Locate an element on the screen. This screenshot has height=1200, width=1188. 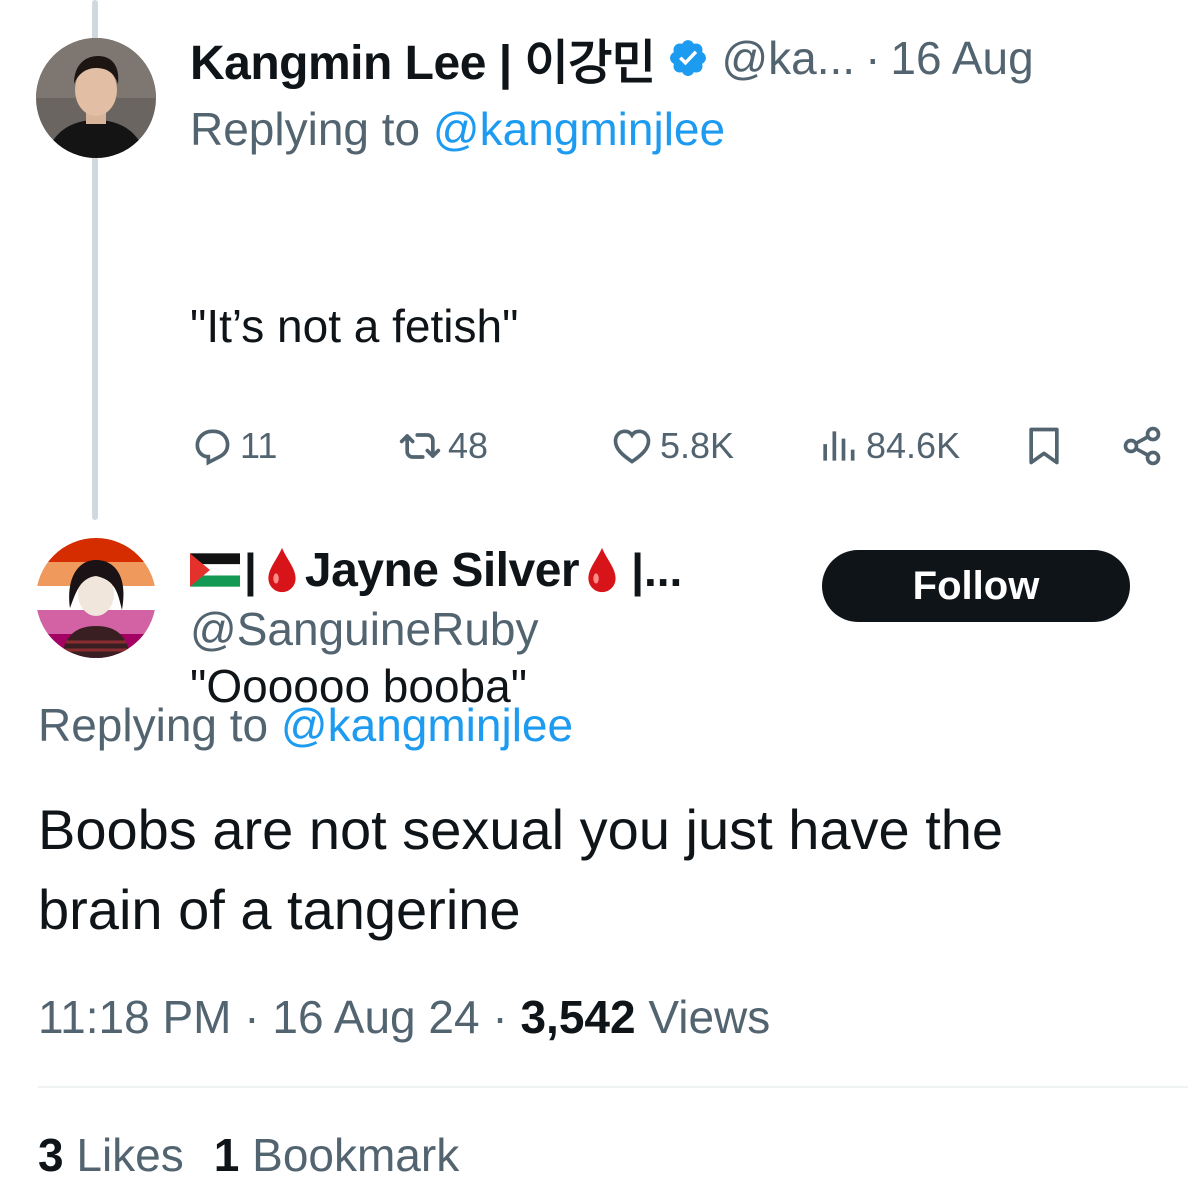
tweet1-replying-to: Replying to @kangminjlee is located at coordinates (457, 129).